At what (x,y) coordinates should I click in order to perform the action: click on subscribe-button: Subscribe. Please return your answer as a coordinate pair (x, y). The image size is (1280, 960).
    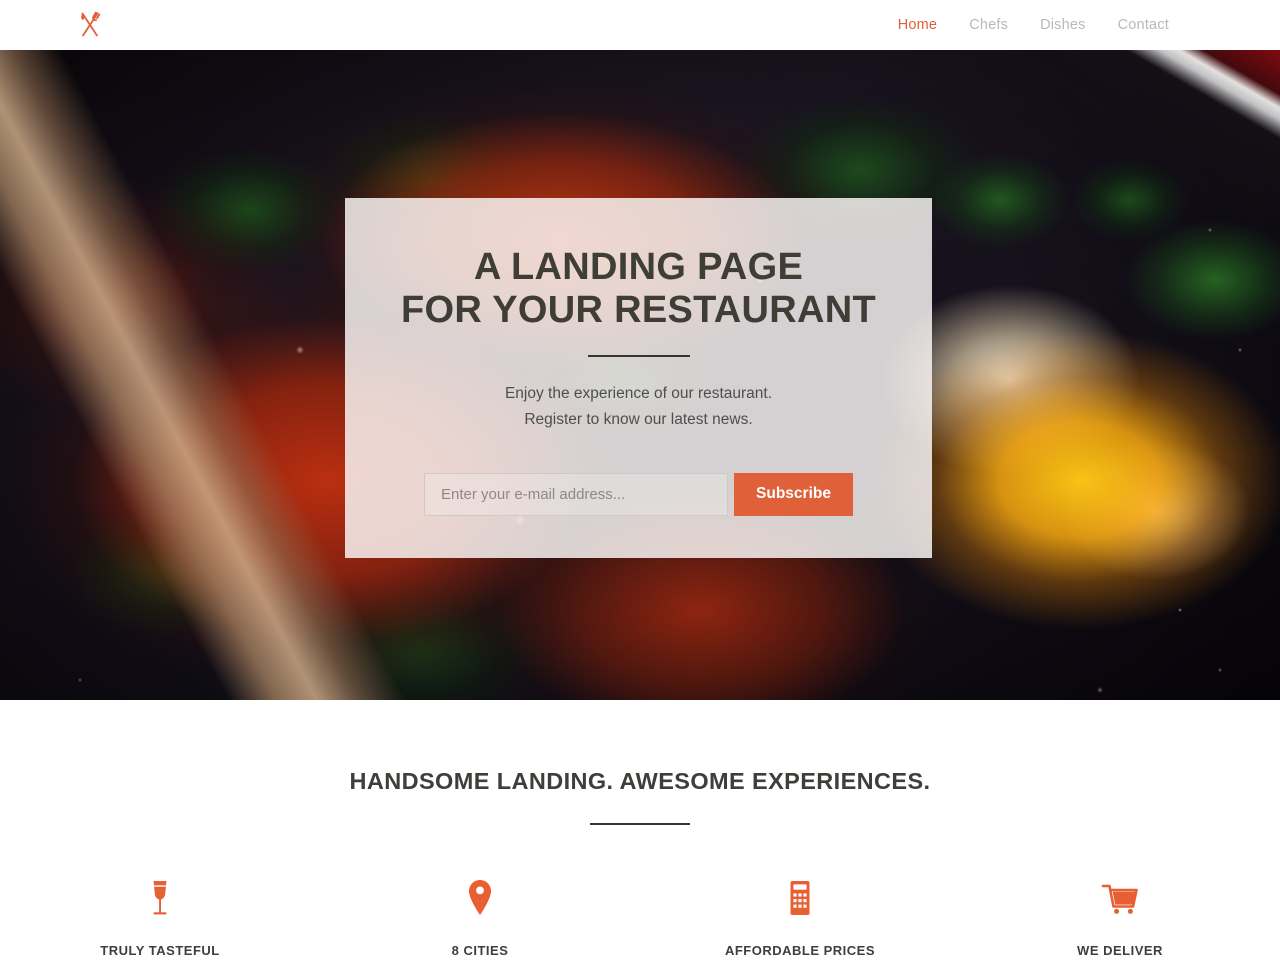
    Looking at the image, I should click on (793, 494).